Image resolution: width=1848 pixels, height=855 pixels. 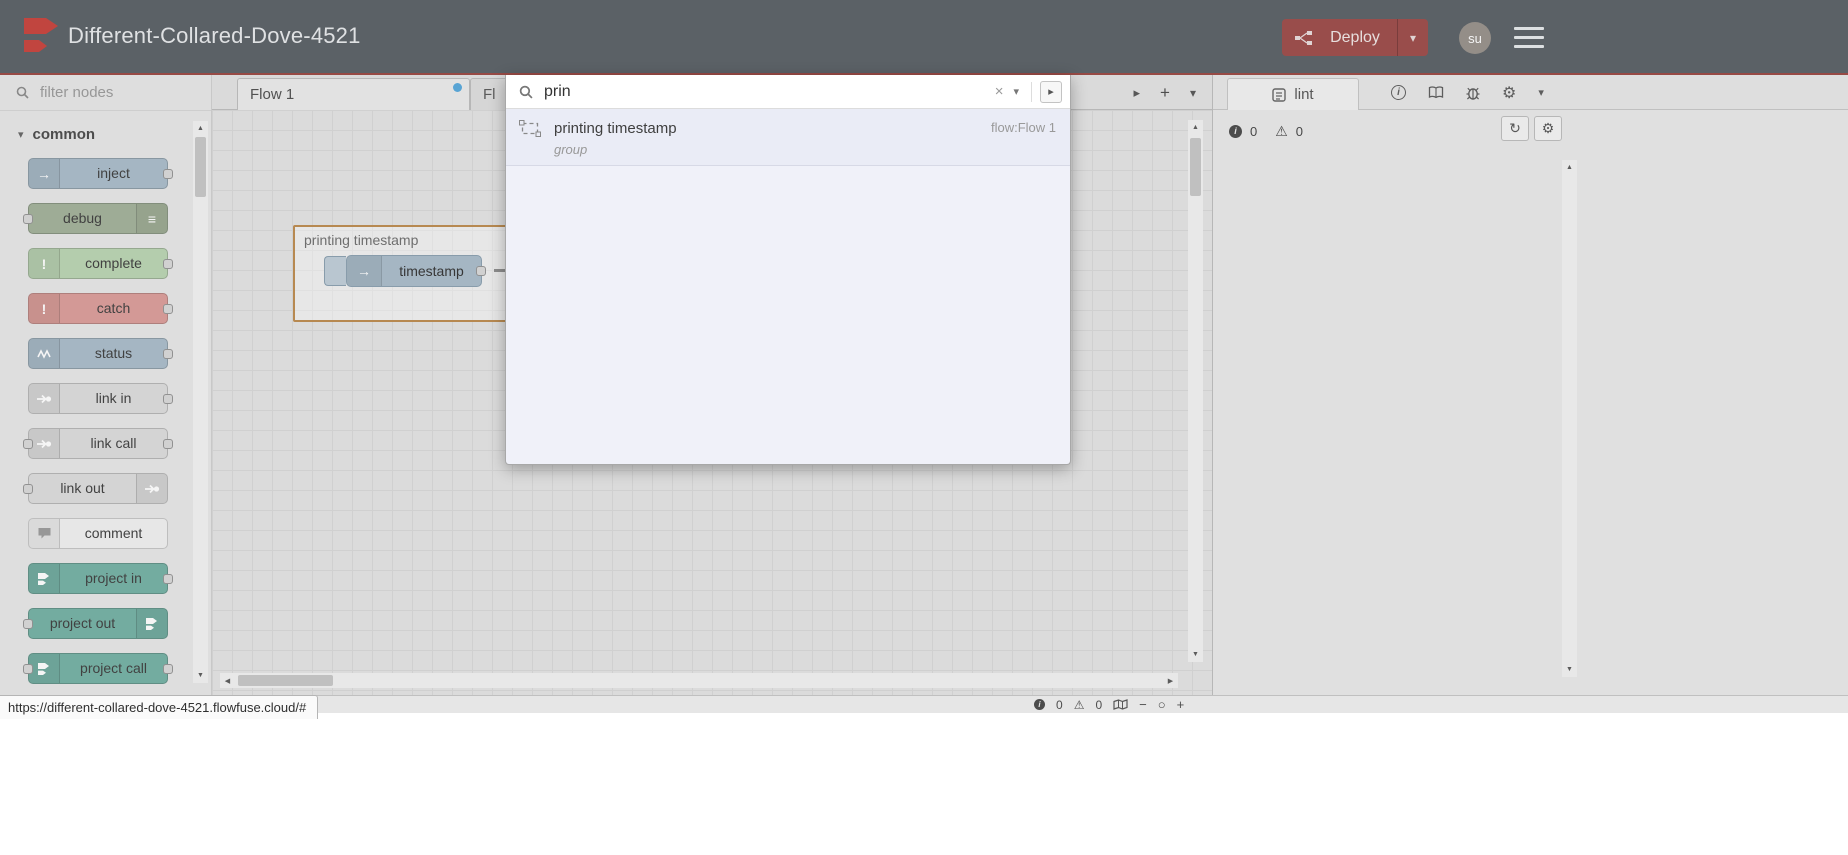 What do you see at coordinates (1143, 704) in the screenshot?
I see `zoom-out-button: −` at bounding box center [1143, 704].